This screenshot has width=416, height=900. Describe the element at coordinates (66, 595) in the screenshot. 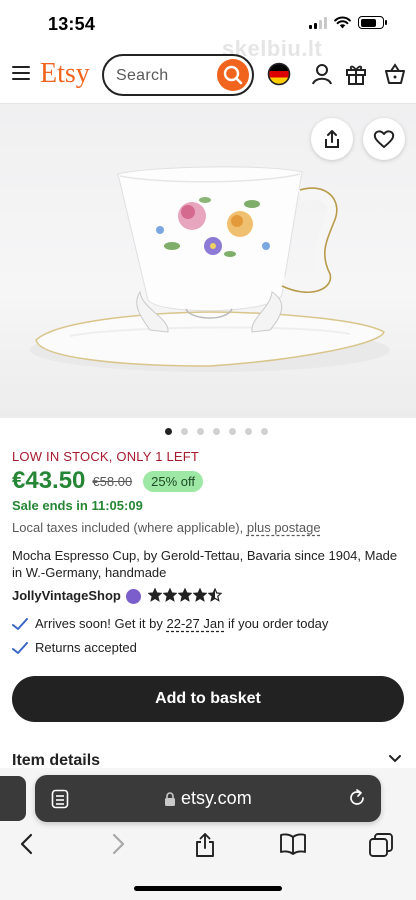

I see `shop-name-link: JollyVintageShop` at that location.